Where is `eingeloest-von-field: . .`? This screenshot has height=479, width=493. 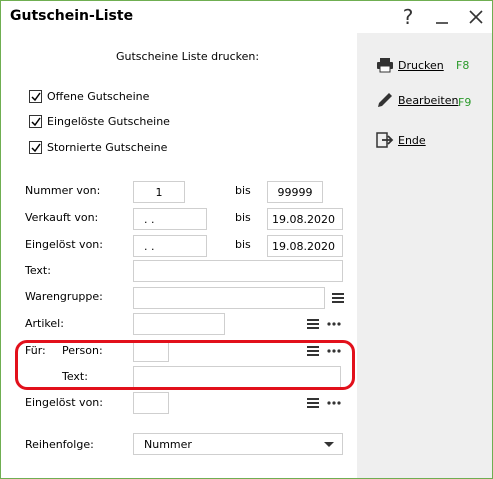
eingeloest-von-field: . . is located at coordinates (170, 246).